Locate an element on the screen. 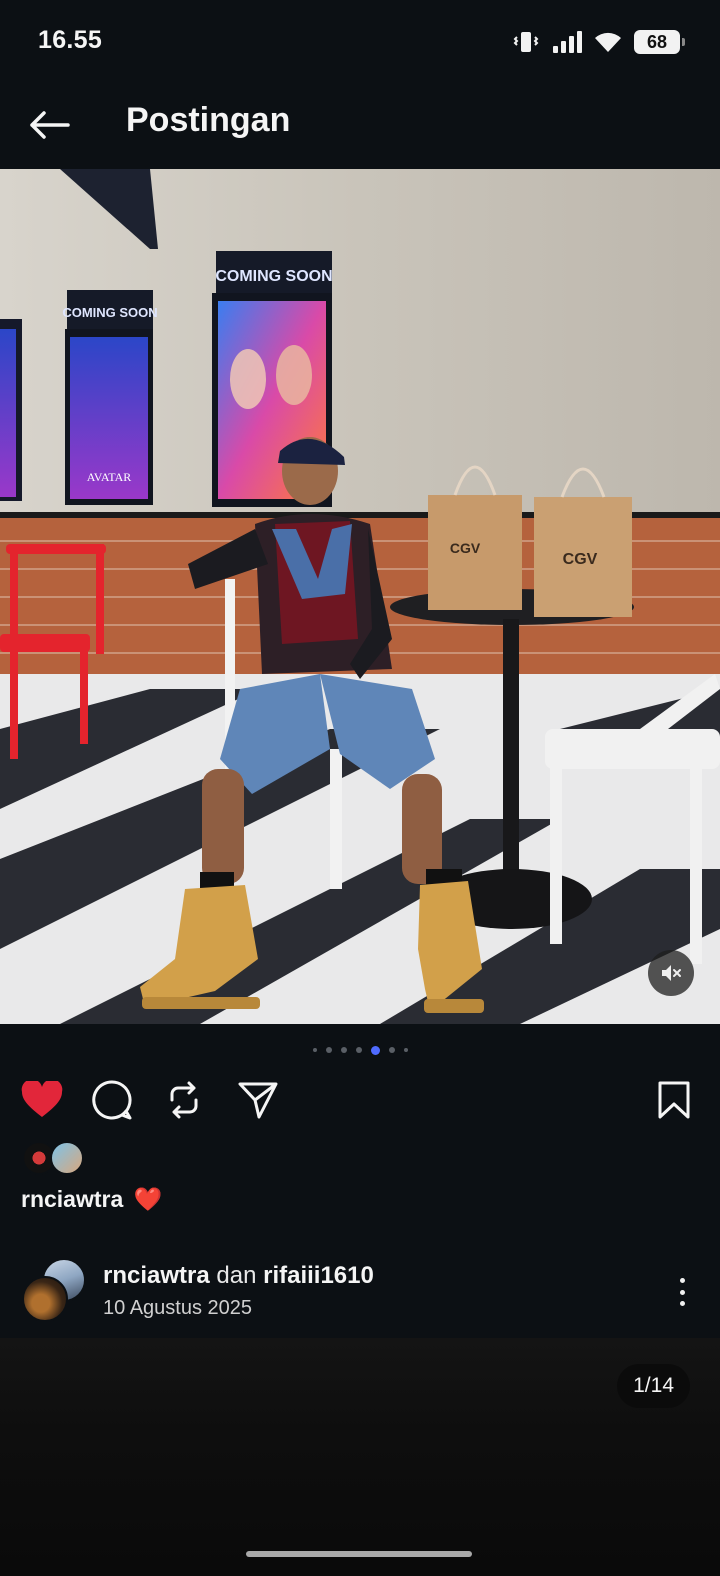 Image resolution: width=720 pixels, height=1576 pixels. save-button is located at coordinates (674, 1100).